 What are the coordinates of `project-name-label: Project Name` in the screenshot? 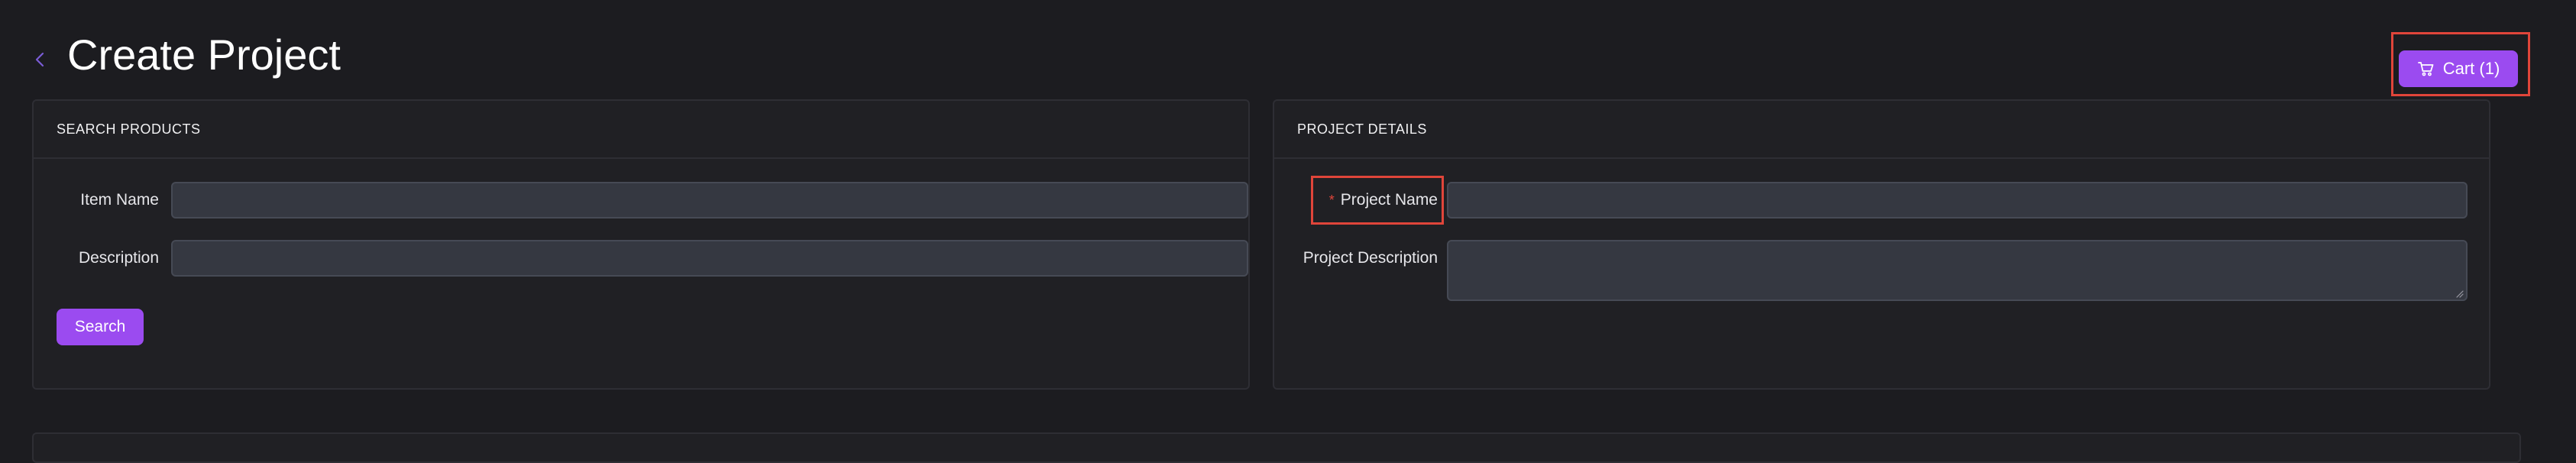 It's located at (1389, 200).